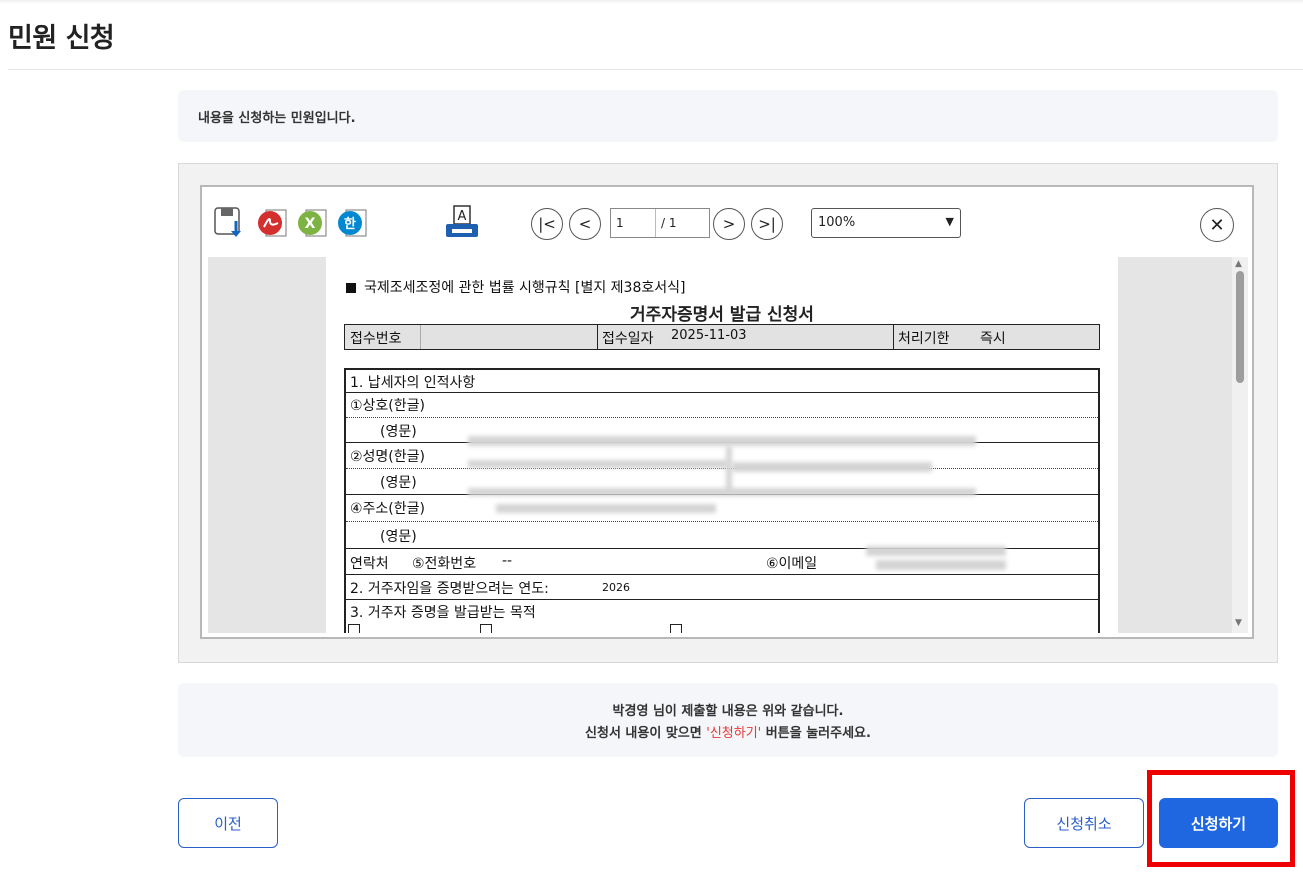 The image size is (1303, 875). What do you see at coordinates (818, 733) in the screenshot?
I see `confirm-text-post: 버튼을 눌러주세요.` at bounding box center [818, 733].